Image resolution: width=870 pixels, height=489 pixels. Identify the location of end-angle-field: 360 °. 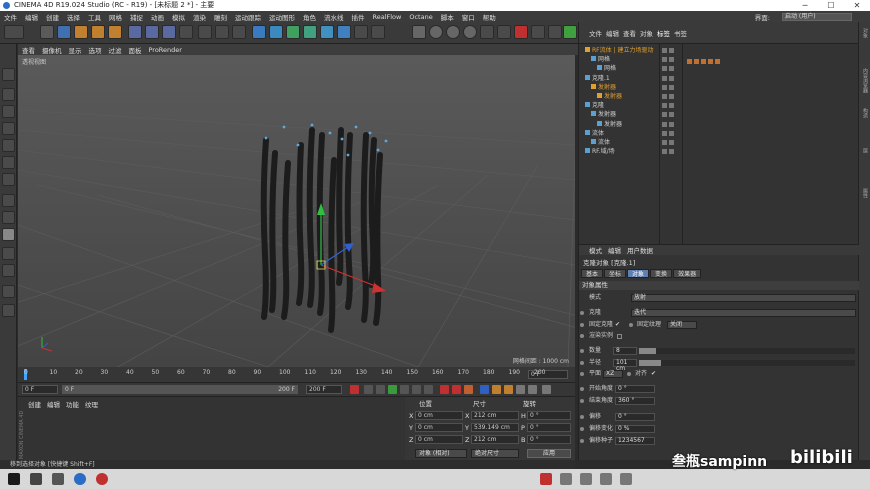
(635, 401).